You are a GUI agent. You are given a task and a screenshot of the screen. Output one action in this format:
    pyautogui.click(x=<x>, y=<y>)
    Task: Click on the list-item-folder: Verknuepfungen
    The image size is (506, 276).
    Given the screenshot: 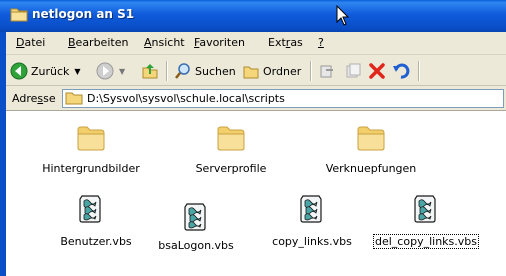 What is the action you would take?
    pyautogui.click(x=371, y=151)
    